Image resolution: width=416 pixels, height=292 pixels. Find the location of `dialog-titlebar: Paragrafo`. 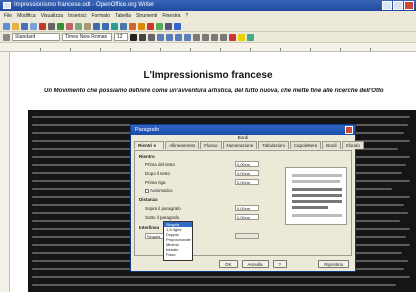

dialog-titlebar: Paragrafo is located at coordinates (243, 130).